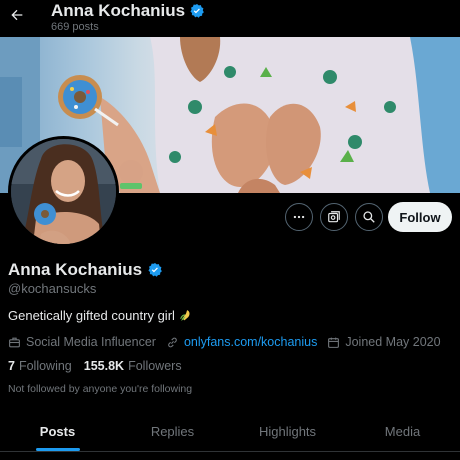  What do you see at coordinates (75, 269) in the screenshot?
I see `display-name-text: Anna Kochanius` at bounding box center [75, 269].